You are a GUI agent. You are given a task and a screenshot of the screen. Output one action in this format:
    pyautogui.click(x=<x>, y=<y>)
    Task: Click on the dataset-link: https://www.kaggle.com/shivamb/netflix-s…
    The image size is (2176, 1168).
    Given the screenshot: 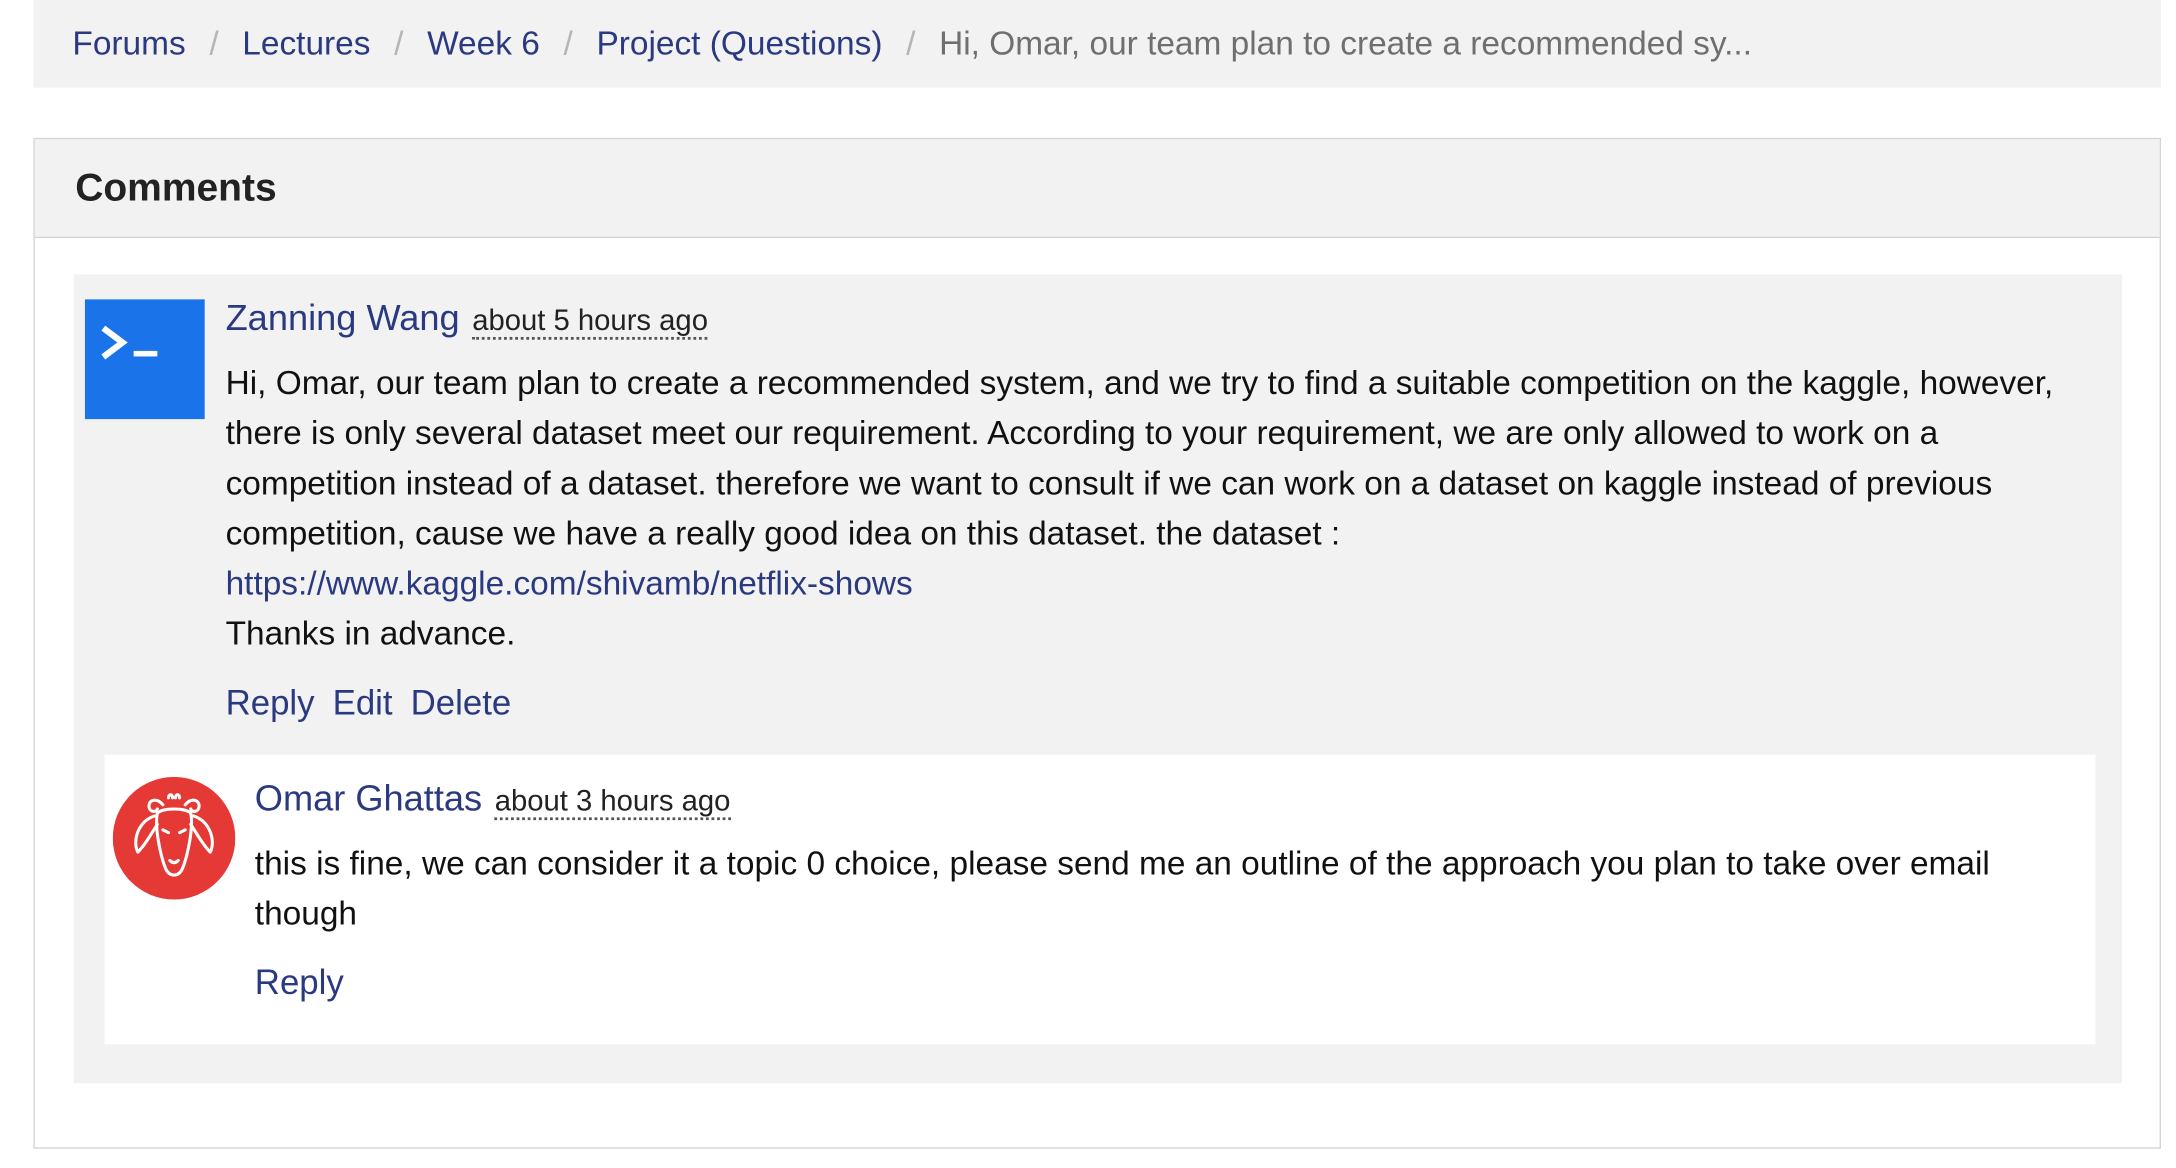 What is the action you would take?
    pyautogui.click(x=569, y=584)
    